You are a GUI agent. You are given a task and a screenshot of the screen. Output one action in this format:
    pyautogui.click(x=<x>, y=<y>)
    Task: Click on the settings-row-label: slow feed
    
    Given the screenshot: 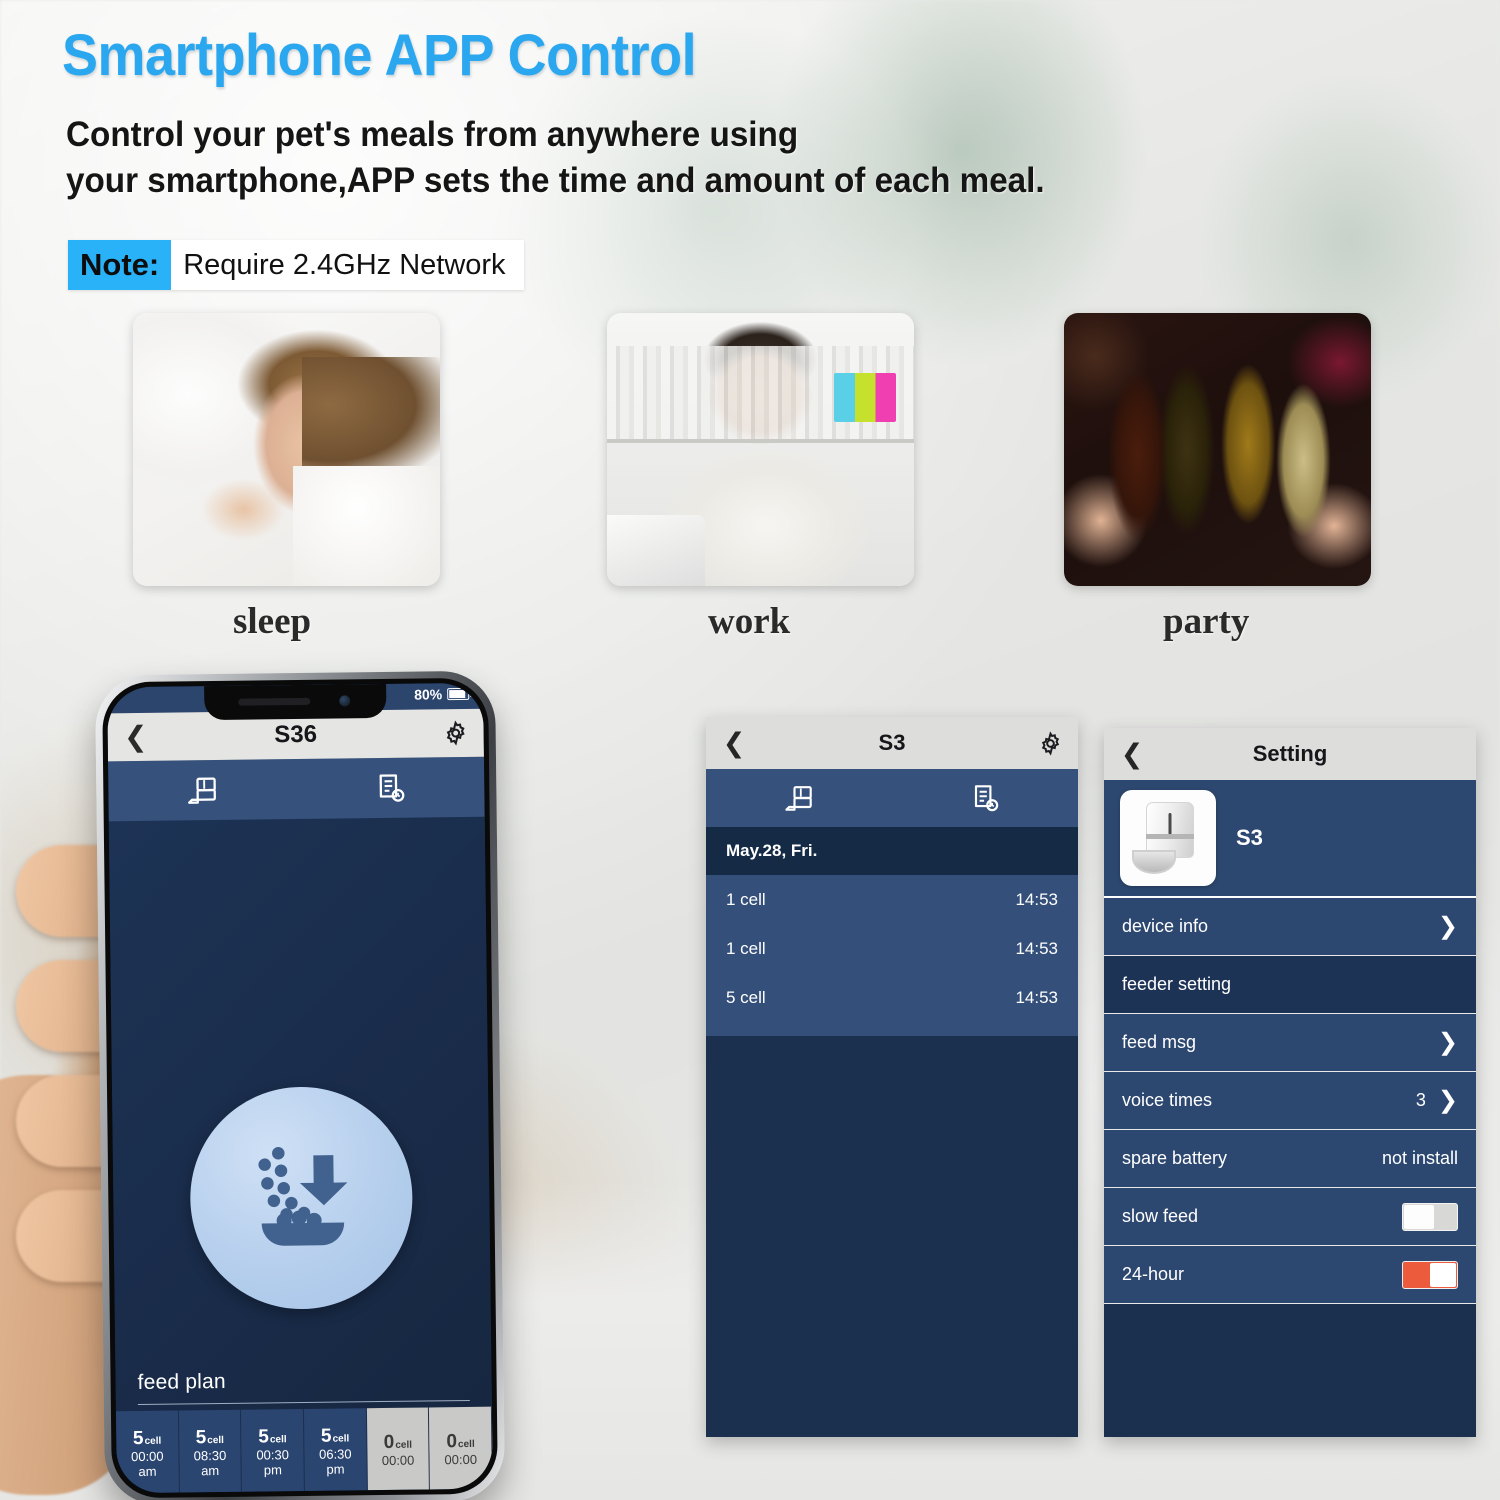 What is the action you would take?
    pyautogui.click(x=1160, y=1216)
    